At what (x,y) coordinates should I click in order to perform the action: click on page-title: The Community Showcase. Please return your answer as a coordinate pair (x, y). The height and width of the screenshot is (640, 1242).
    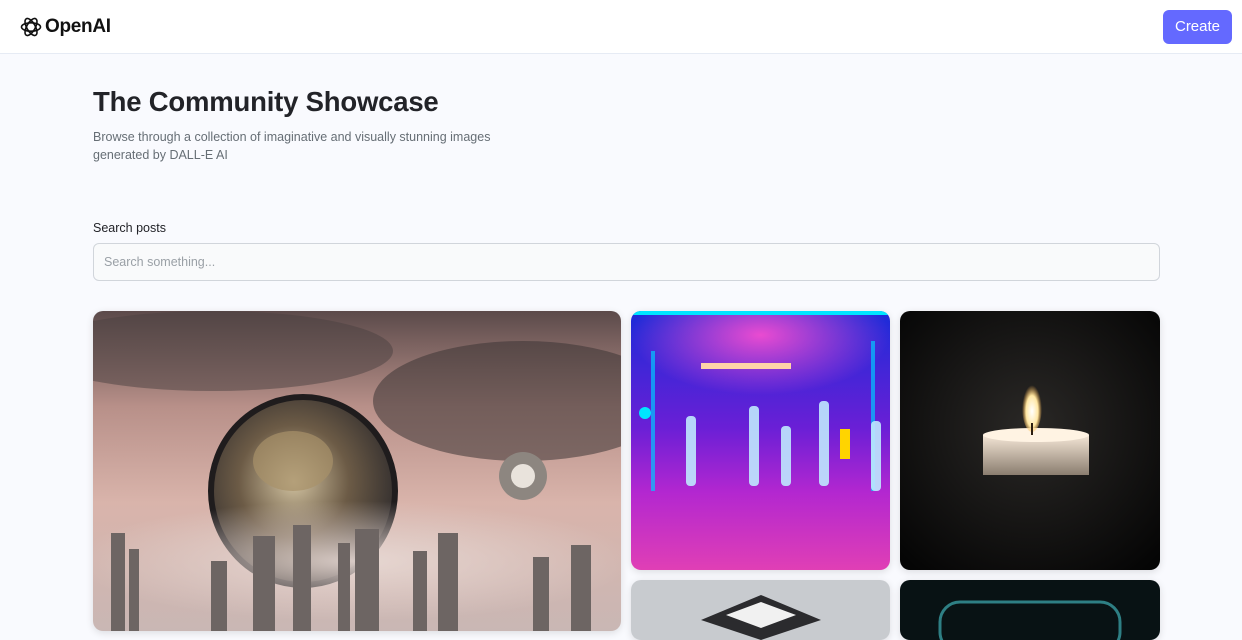
    Looking at the image, I should click on (266, 101).